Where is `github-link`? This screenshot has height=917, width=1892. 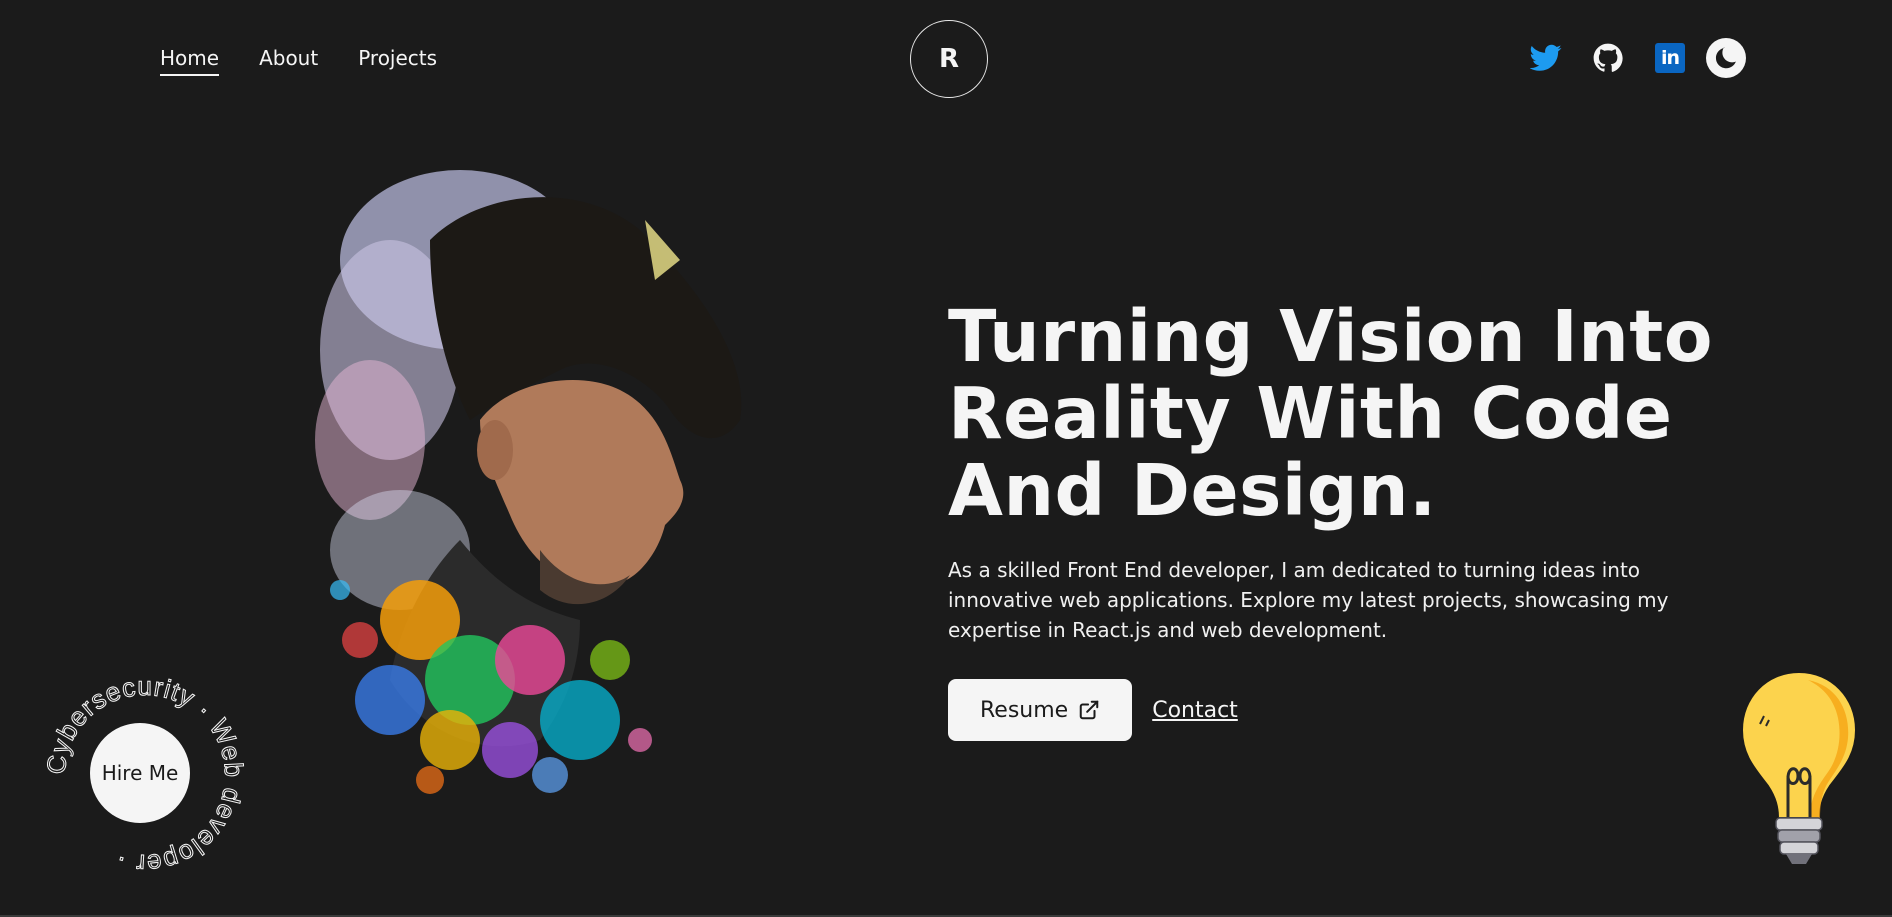 github-link is located at coordinates (1608, 58).